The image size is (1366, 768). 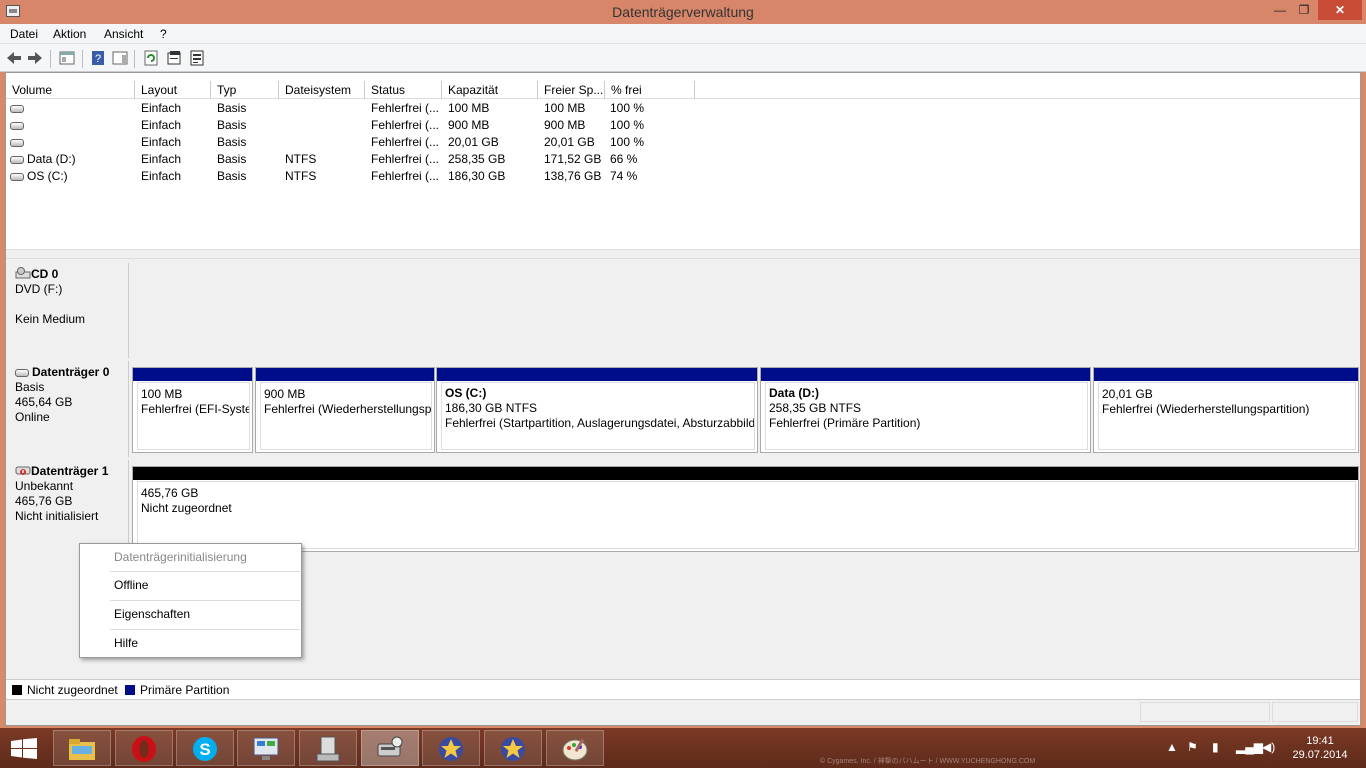 I want to click on taskbar-file-explorer, so click(x=82, y=748).